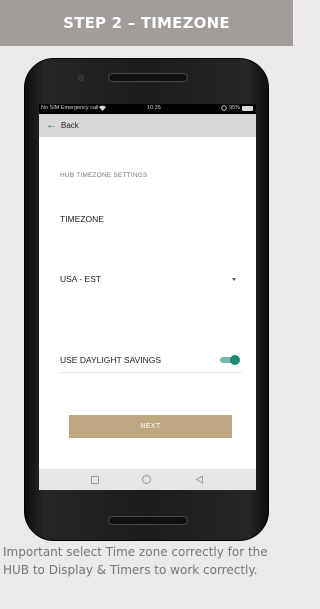 Image resolution: width=320 pixels, height=609 pixels. What do you see at coordinates (81, 78) in the screenshot?
I see `camera-icon` at bounding box center [81, 78].